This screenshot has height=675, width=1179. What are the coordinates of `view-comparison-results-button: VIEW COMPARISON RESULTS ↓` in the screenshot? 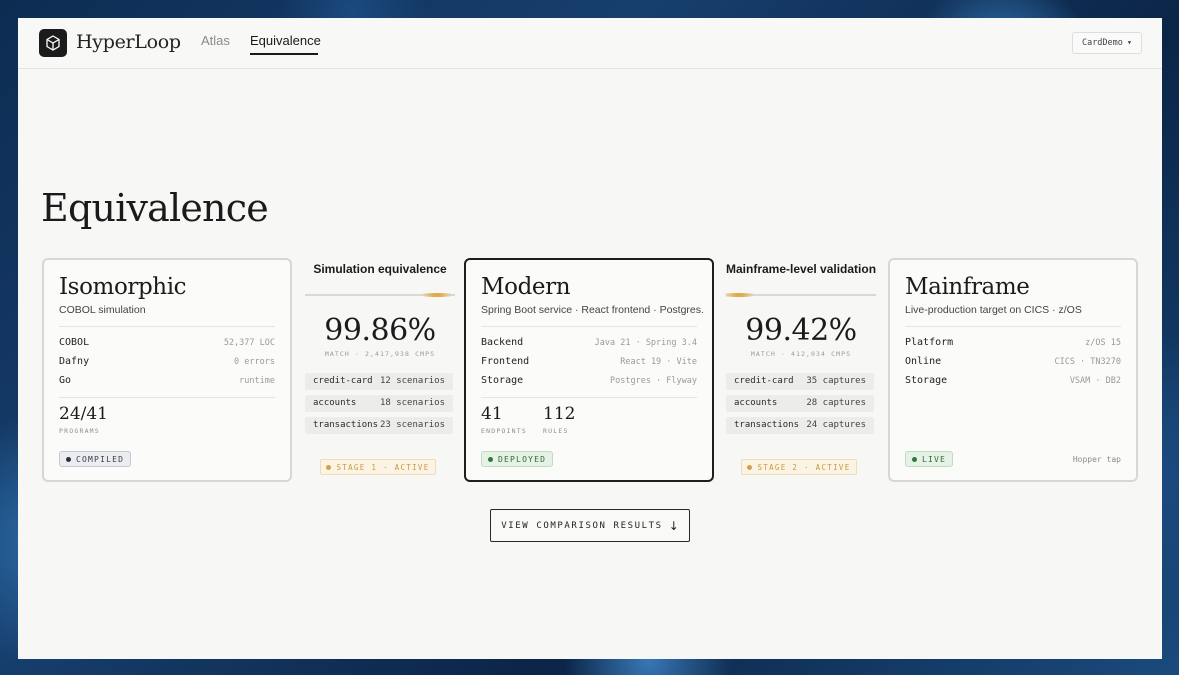 It's located at (590, 525).